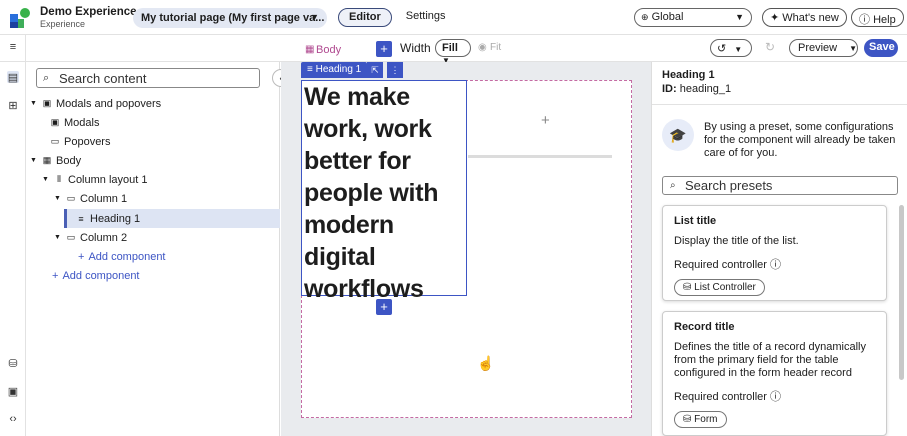 This screenshot has height=436, width=907. I want to click on tree-node-column-1: ▼ ▭ Column 1, so click(90, 198).